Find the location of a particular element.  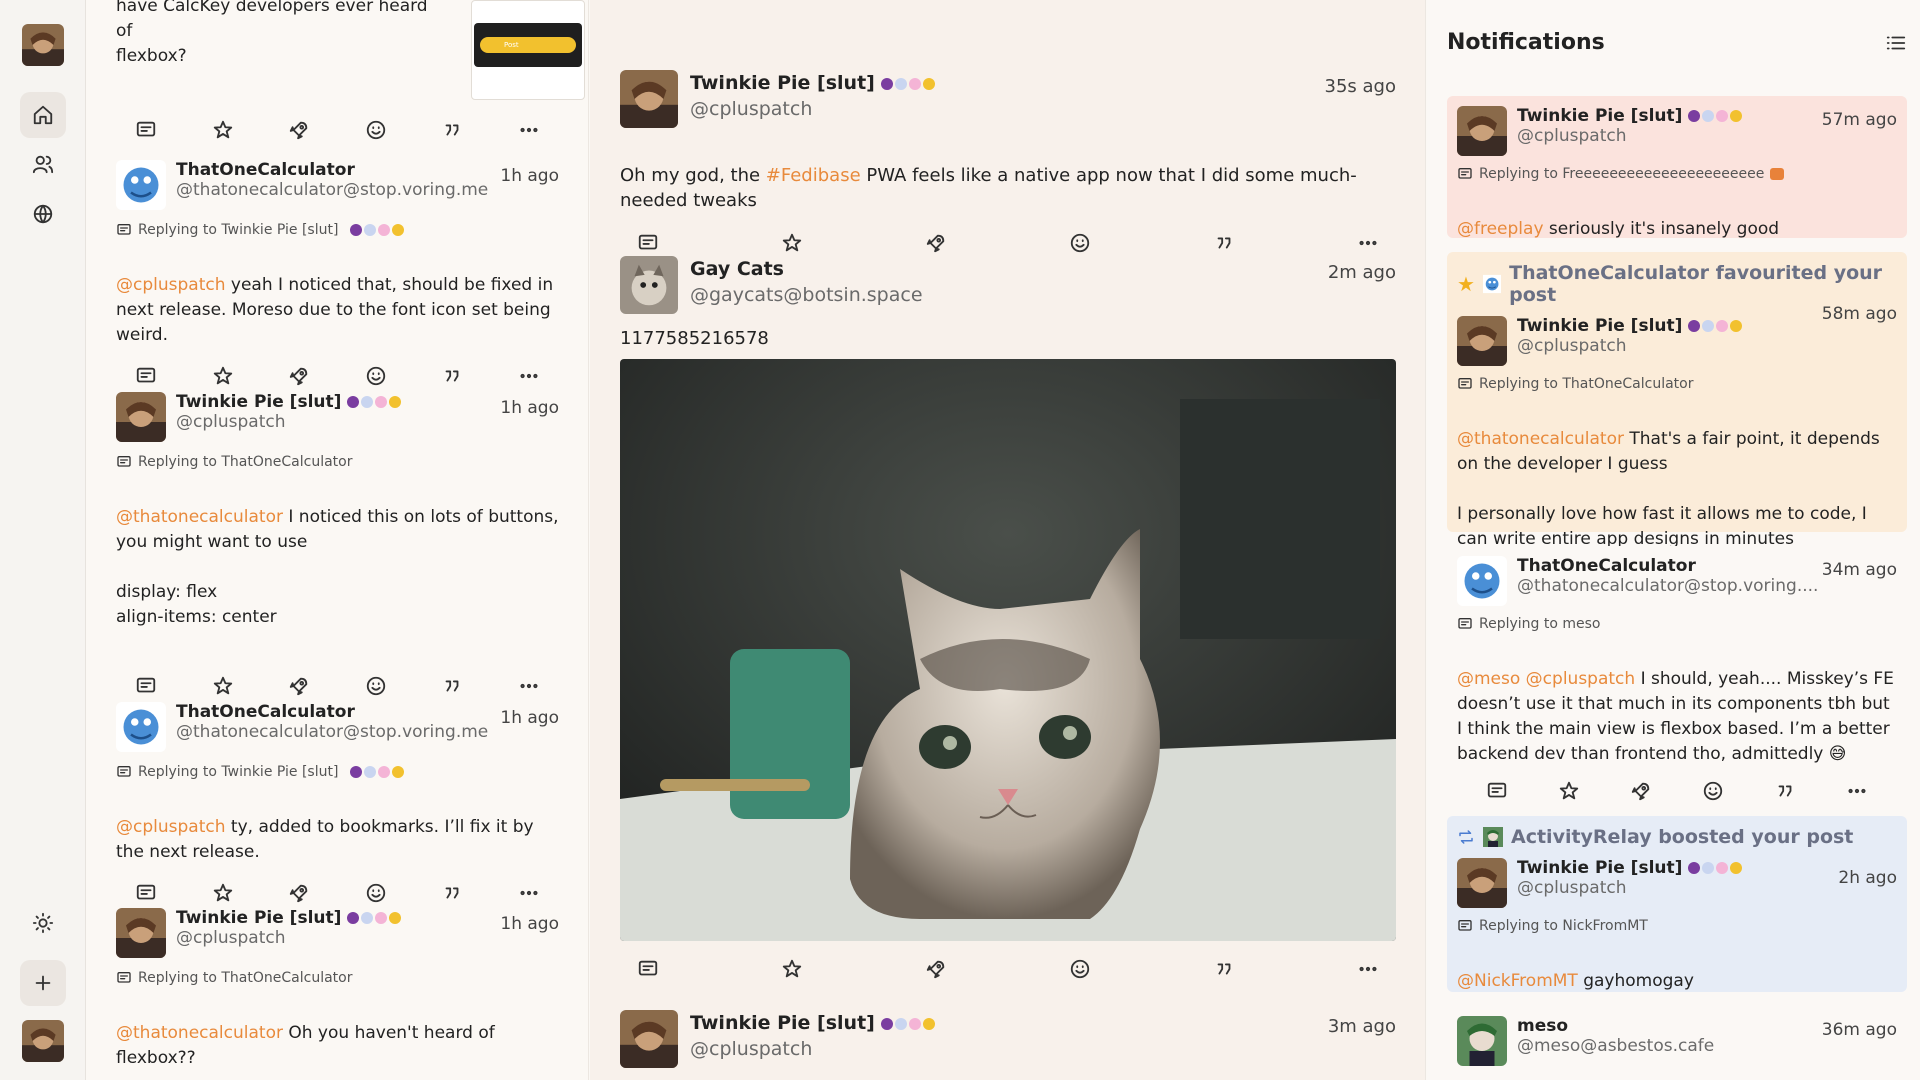

reply-indicator: Replying to NickFromMT is located at coordinates (1677, 926).